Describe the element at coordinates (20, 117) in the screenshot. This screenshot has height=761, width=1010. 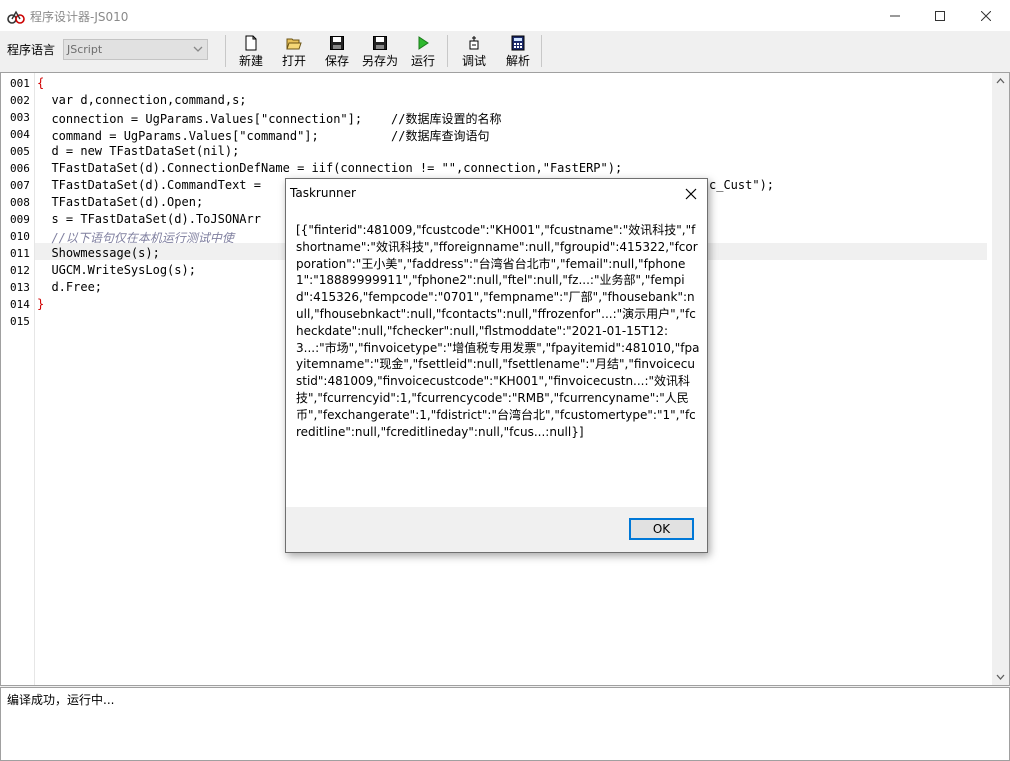
I see `line-number: 003` at that location.